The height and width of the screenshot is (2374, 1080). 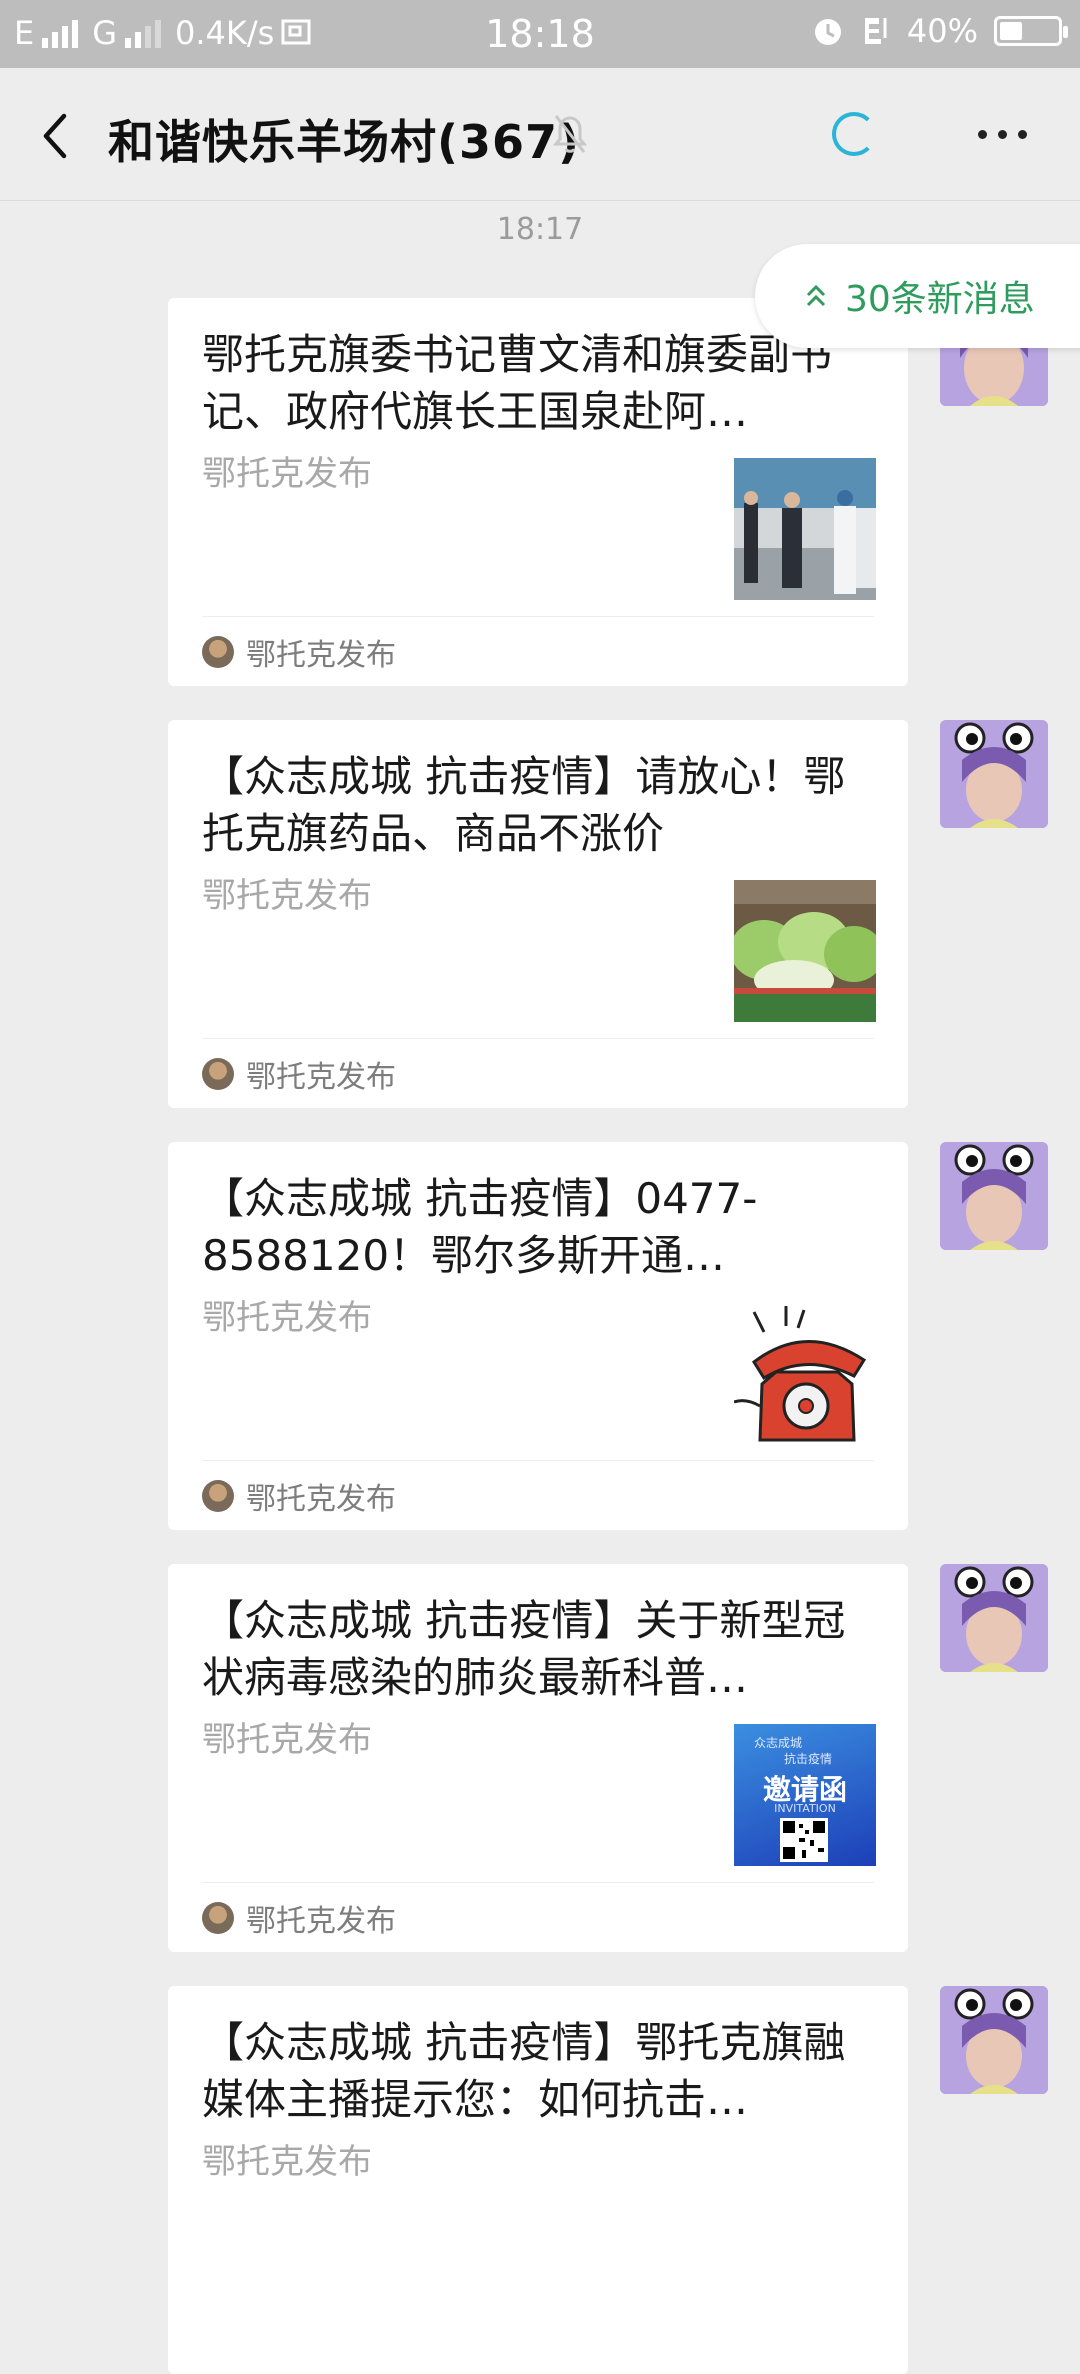 I want to click on status-right: 40%, so click(x=939, y=31).